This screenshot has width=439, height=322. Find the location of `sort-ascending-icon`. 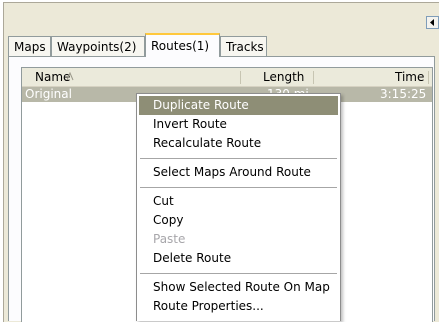

sort-ascending-icon is located at coordinates (70, 76).